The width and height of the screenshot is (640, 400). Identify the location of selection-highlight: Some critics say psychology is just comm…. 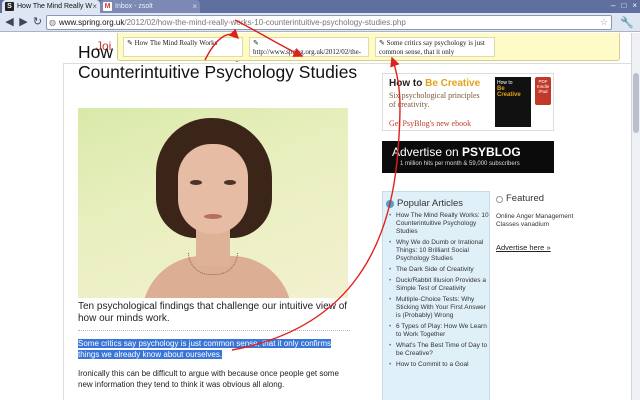
(204, 349).